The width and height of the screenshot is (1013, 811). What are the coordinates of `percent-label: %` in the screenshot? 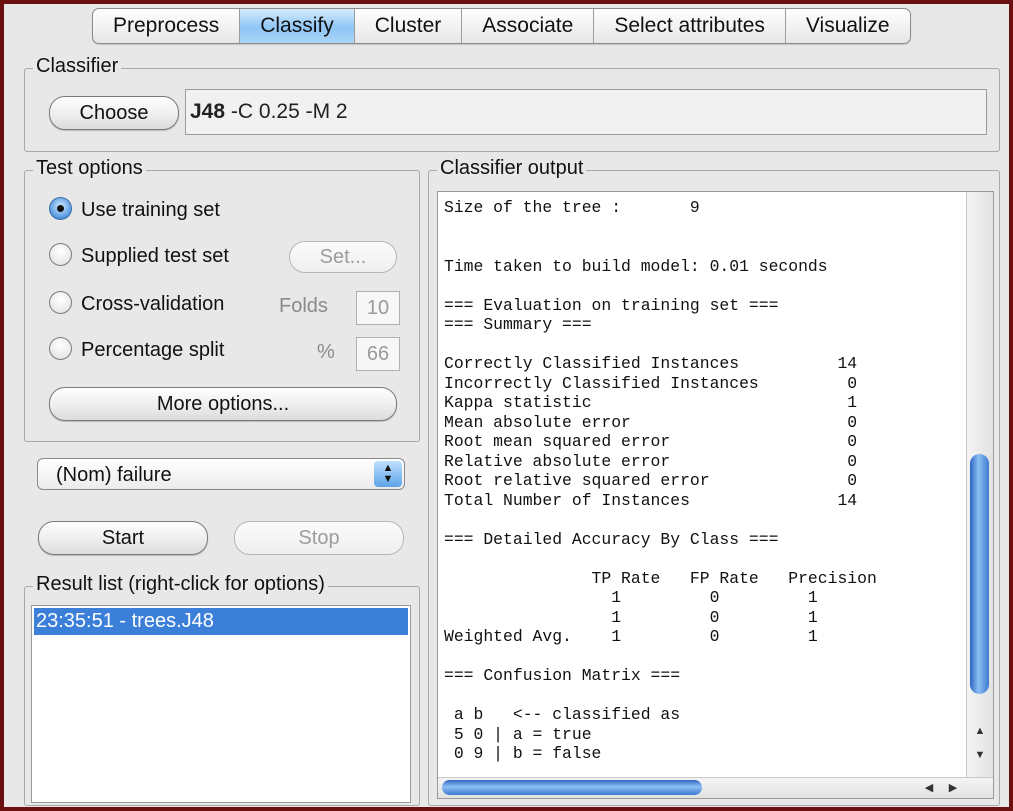 It's located at (326, 352).